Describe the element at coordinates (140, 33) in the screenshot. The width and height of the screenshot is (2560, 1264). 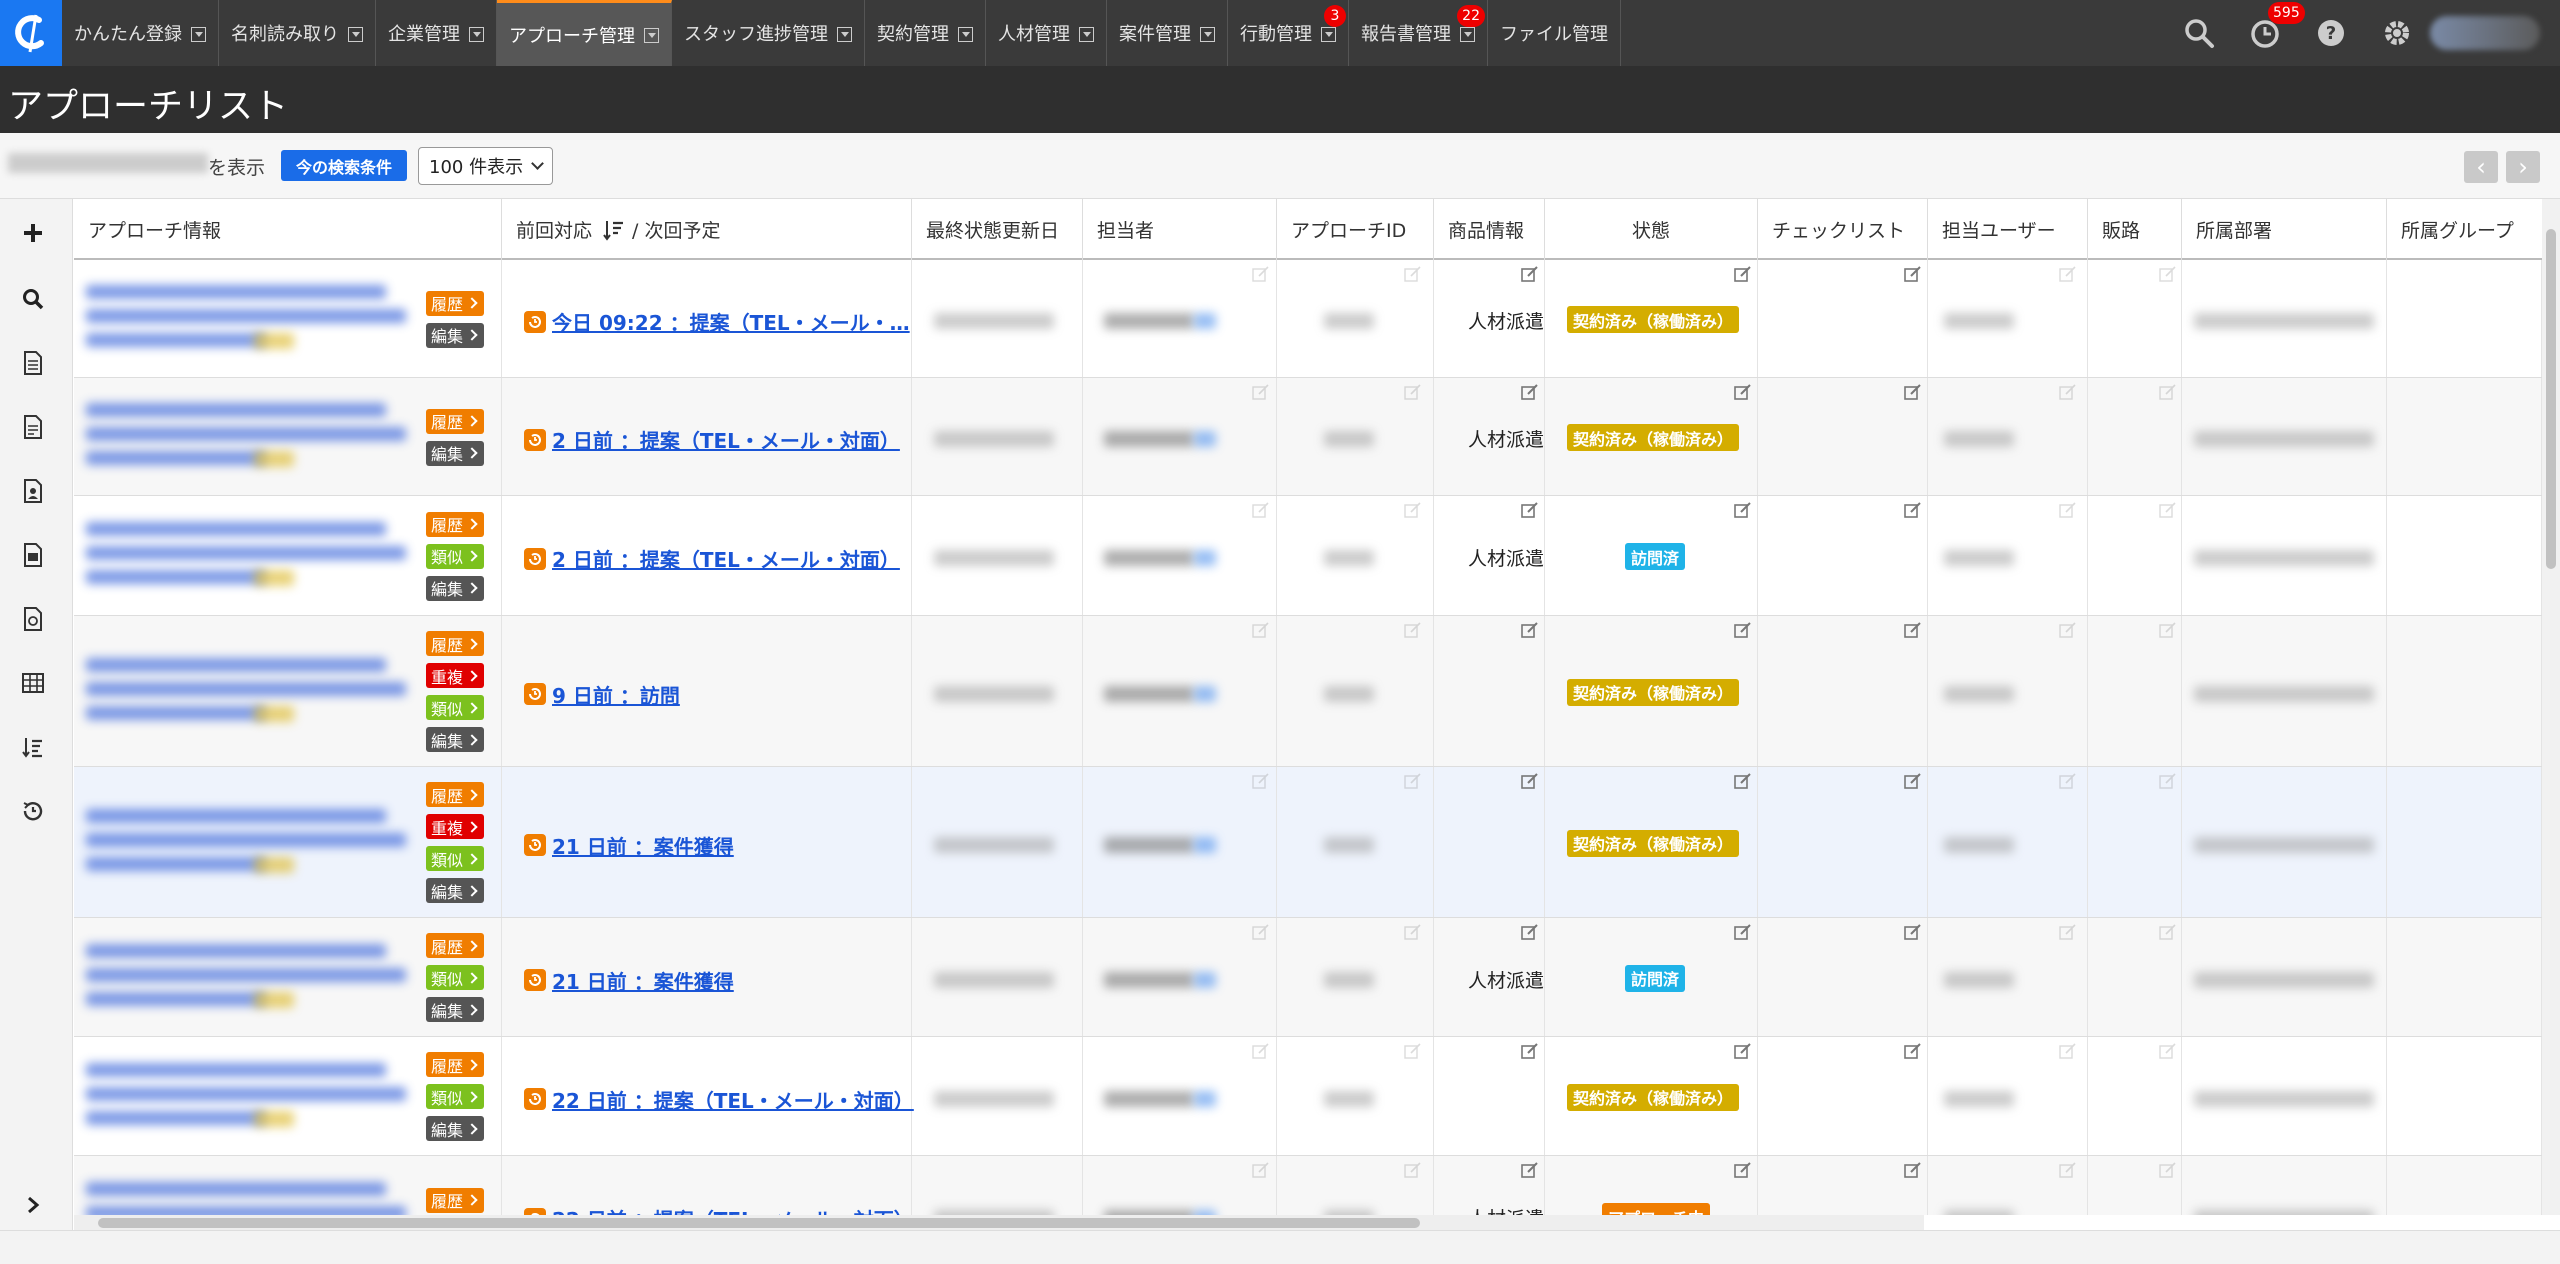
I see `nav-item: かんたん登録` at that location.